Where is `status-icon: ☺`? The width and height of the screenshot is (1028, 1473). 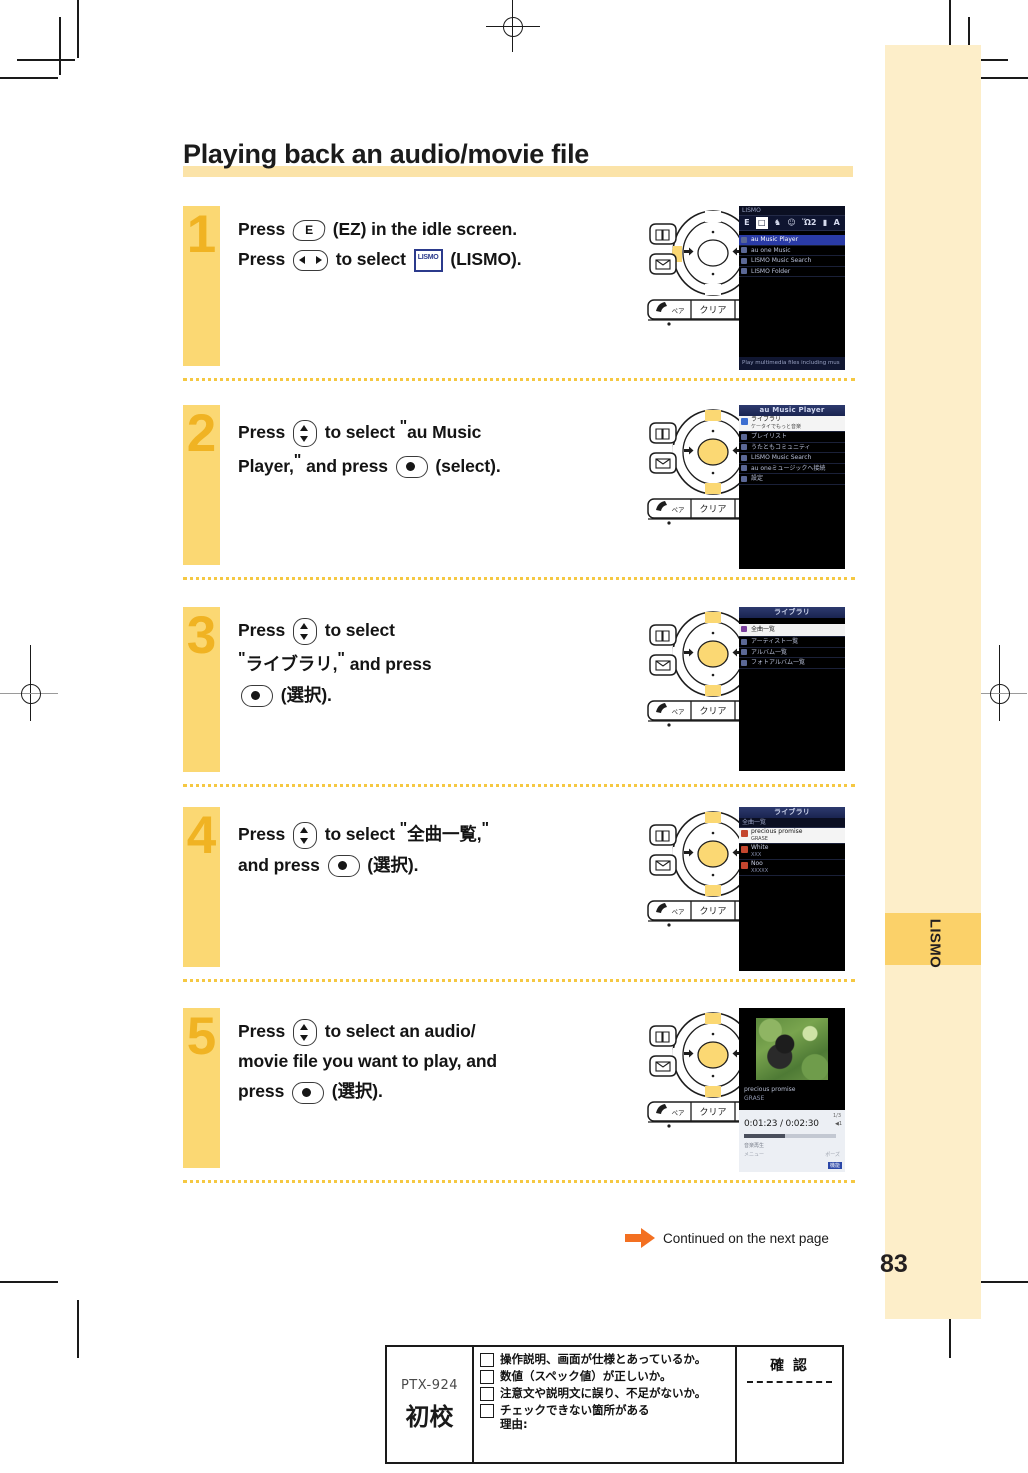 status-icon: ☺ is located at coordinates (791, 222).